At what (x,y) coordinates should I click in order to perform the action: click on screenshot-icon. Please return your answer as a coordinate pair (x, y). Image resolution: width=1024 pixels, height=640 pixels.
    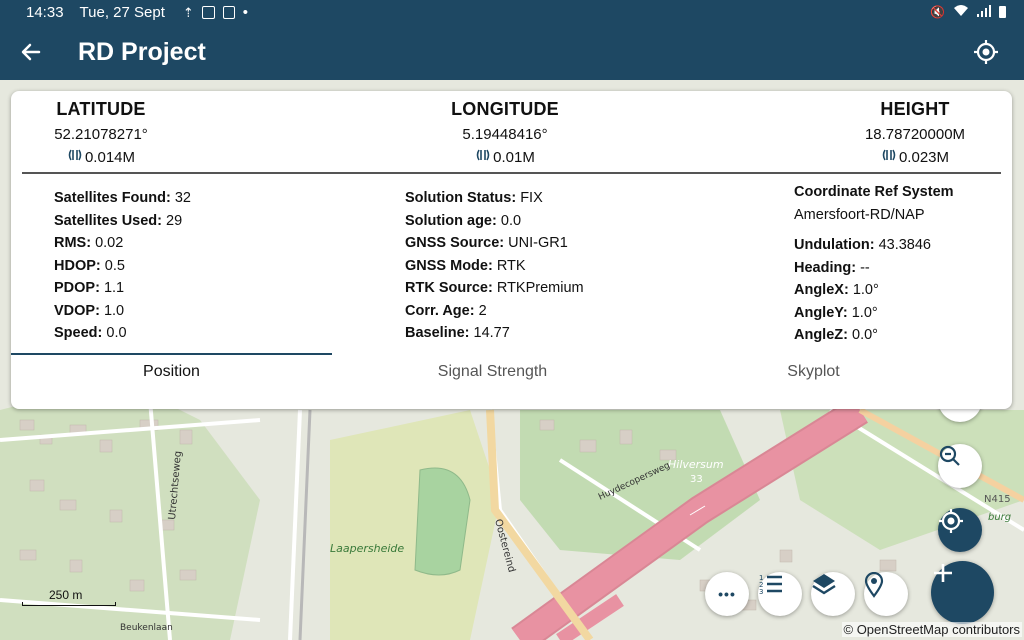
    Looking at the image, I should click on (228, 12).